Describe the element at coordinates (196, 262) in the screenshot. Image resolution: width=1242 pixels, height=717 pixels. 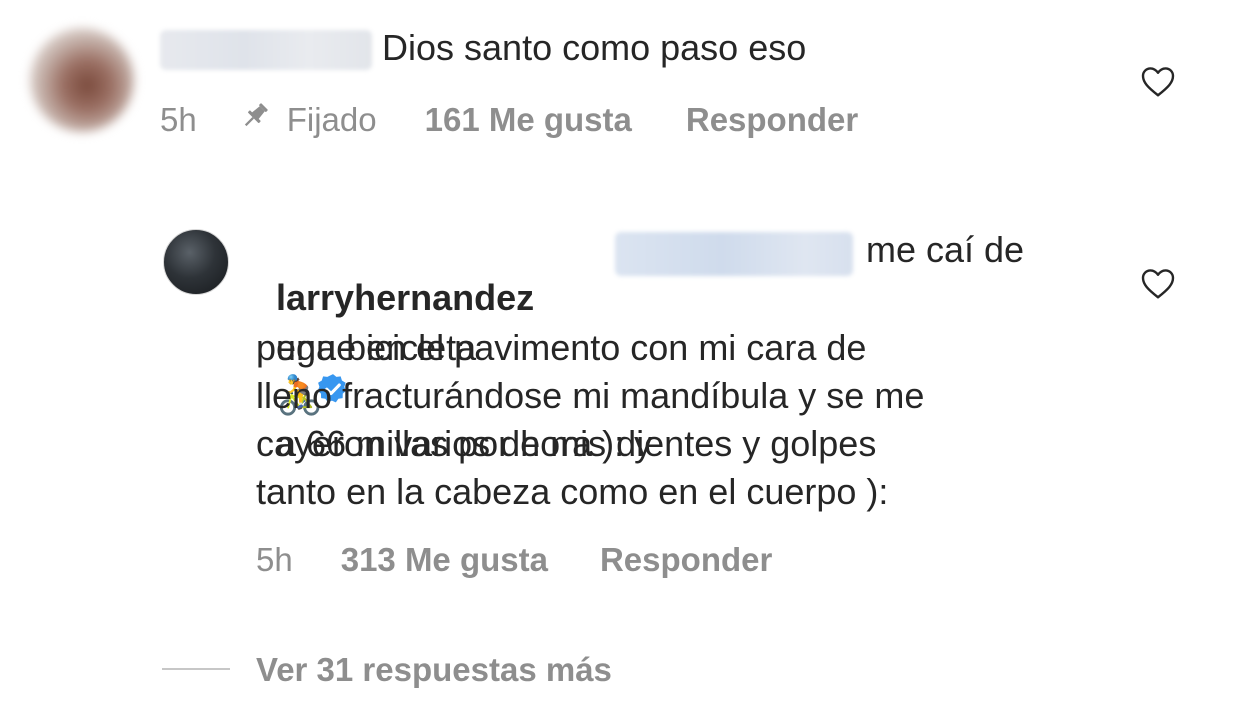
I see `reply-avatar` at that location.